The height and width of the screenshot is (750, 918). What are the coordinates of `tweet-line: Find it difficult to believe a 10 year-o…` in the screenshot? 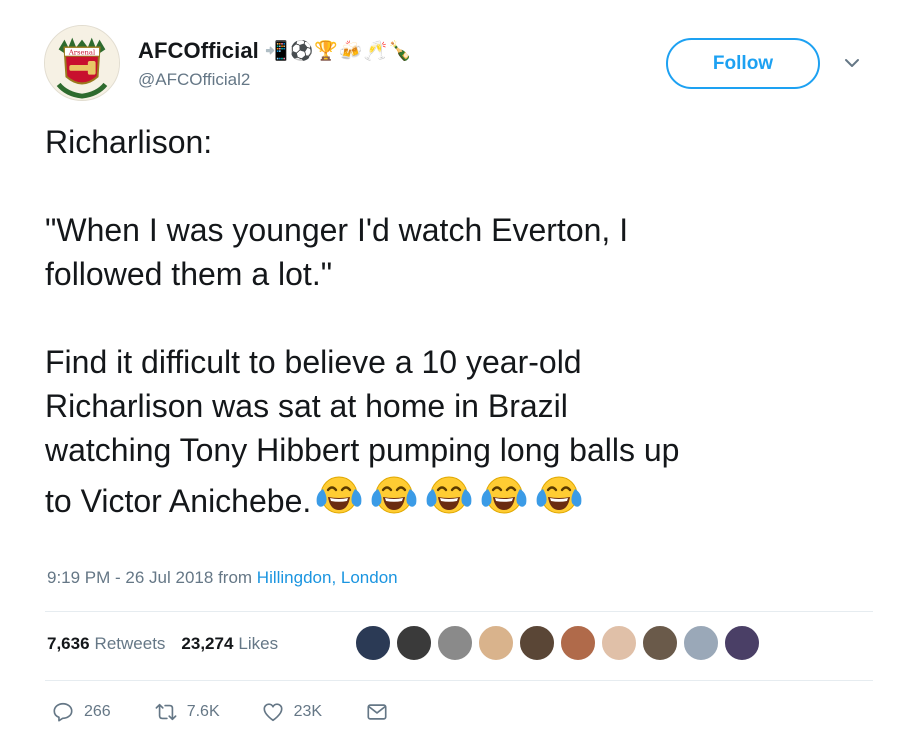 It's located at (313, 362).